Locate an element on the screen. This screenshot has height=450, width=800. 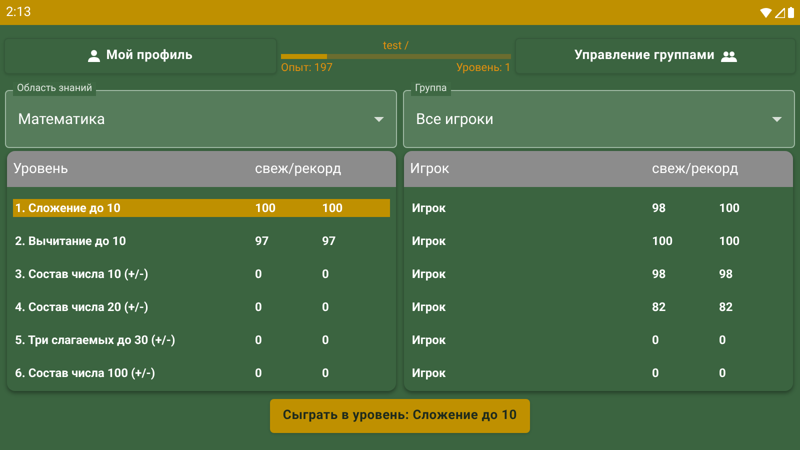
table-row: Игрок 98 98 is located at coordinates (598, 273).